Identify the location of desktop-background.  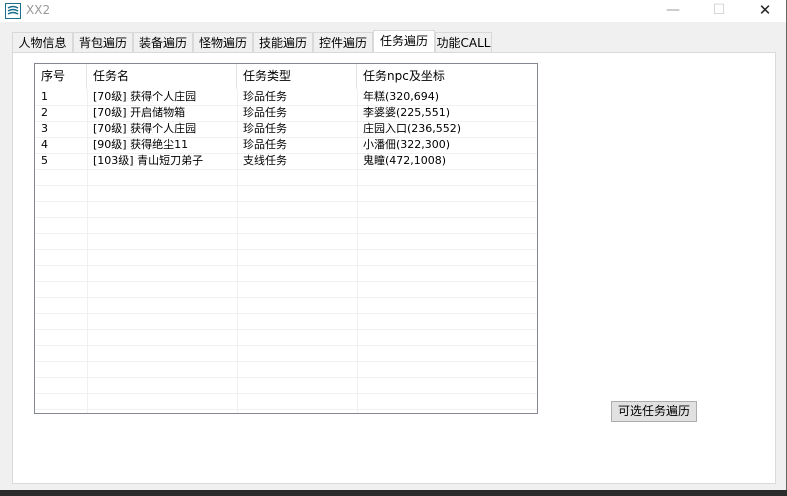
(393, 493).